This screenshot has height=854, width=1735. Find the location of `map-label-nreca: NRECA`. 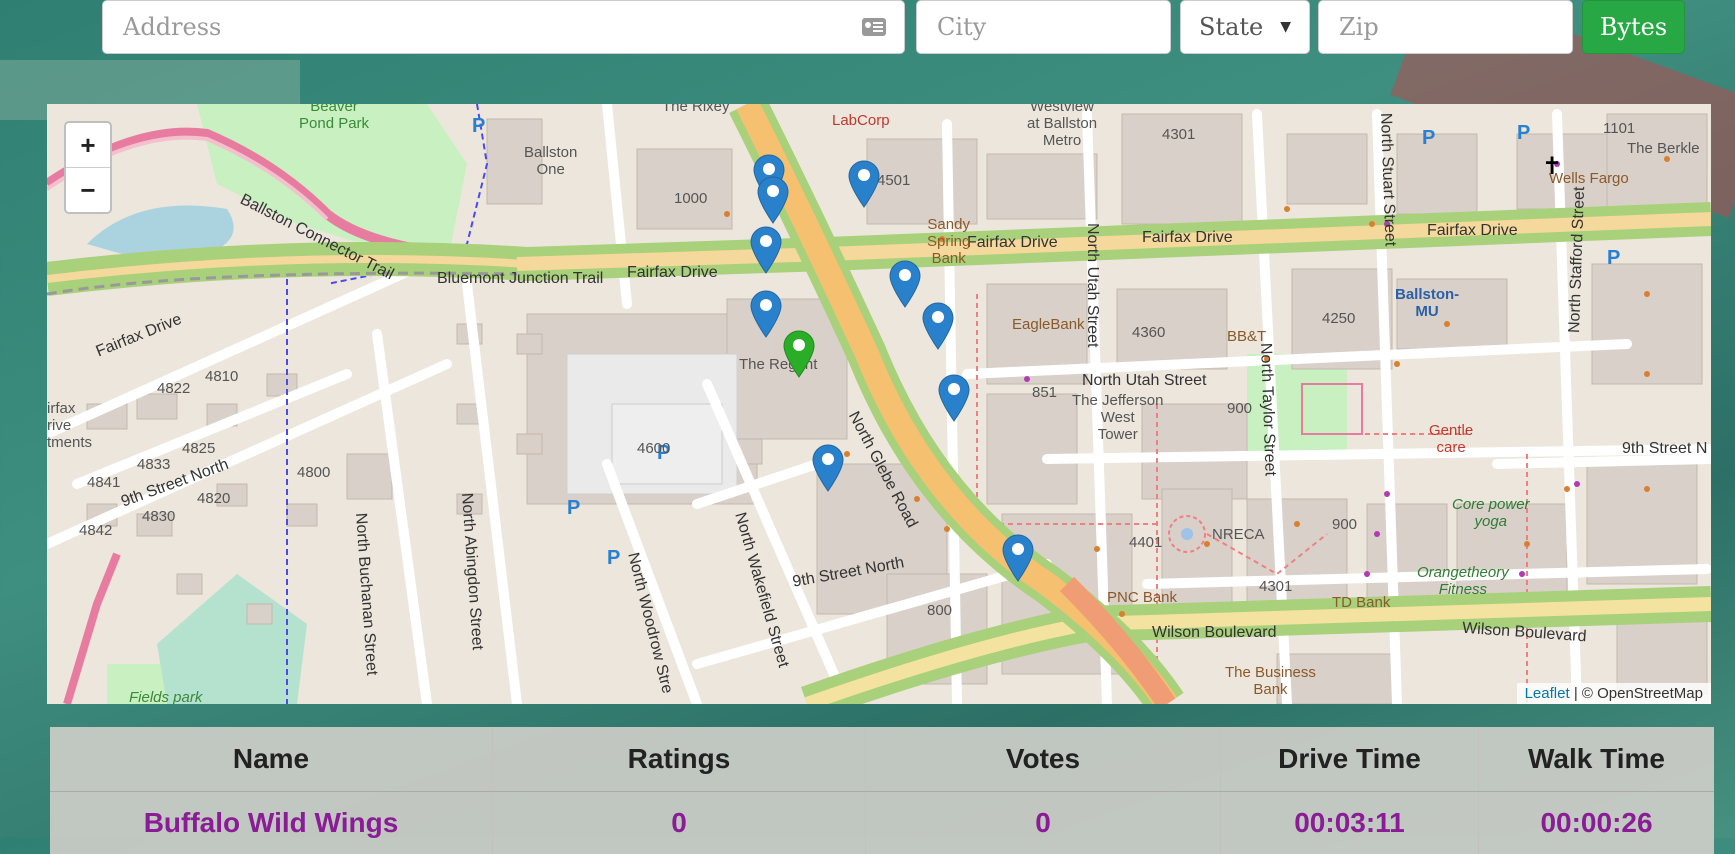

map-label-nreca: NRECA is located at coordinates (1238, 534).